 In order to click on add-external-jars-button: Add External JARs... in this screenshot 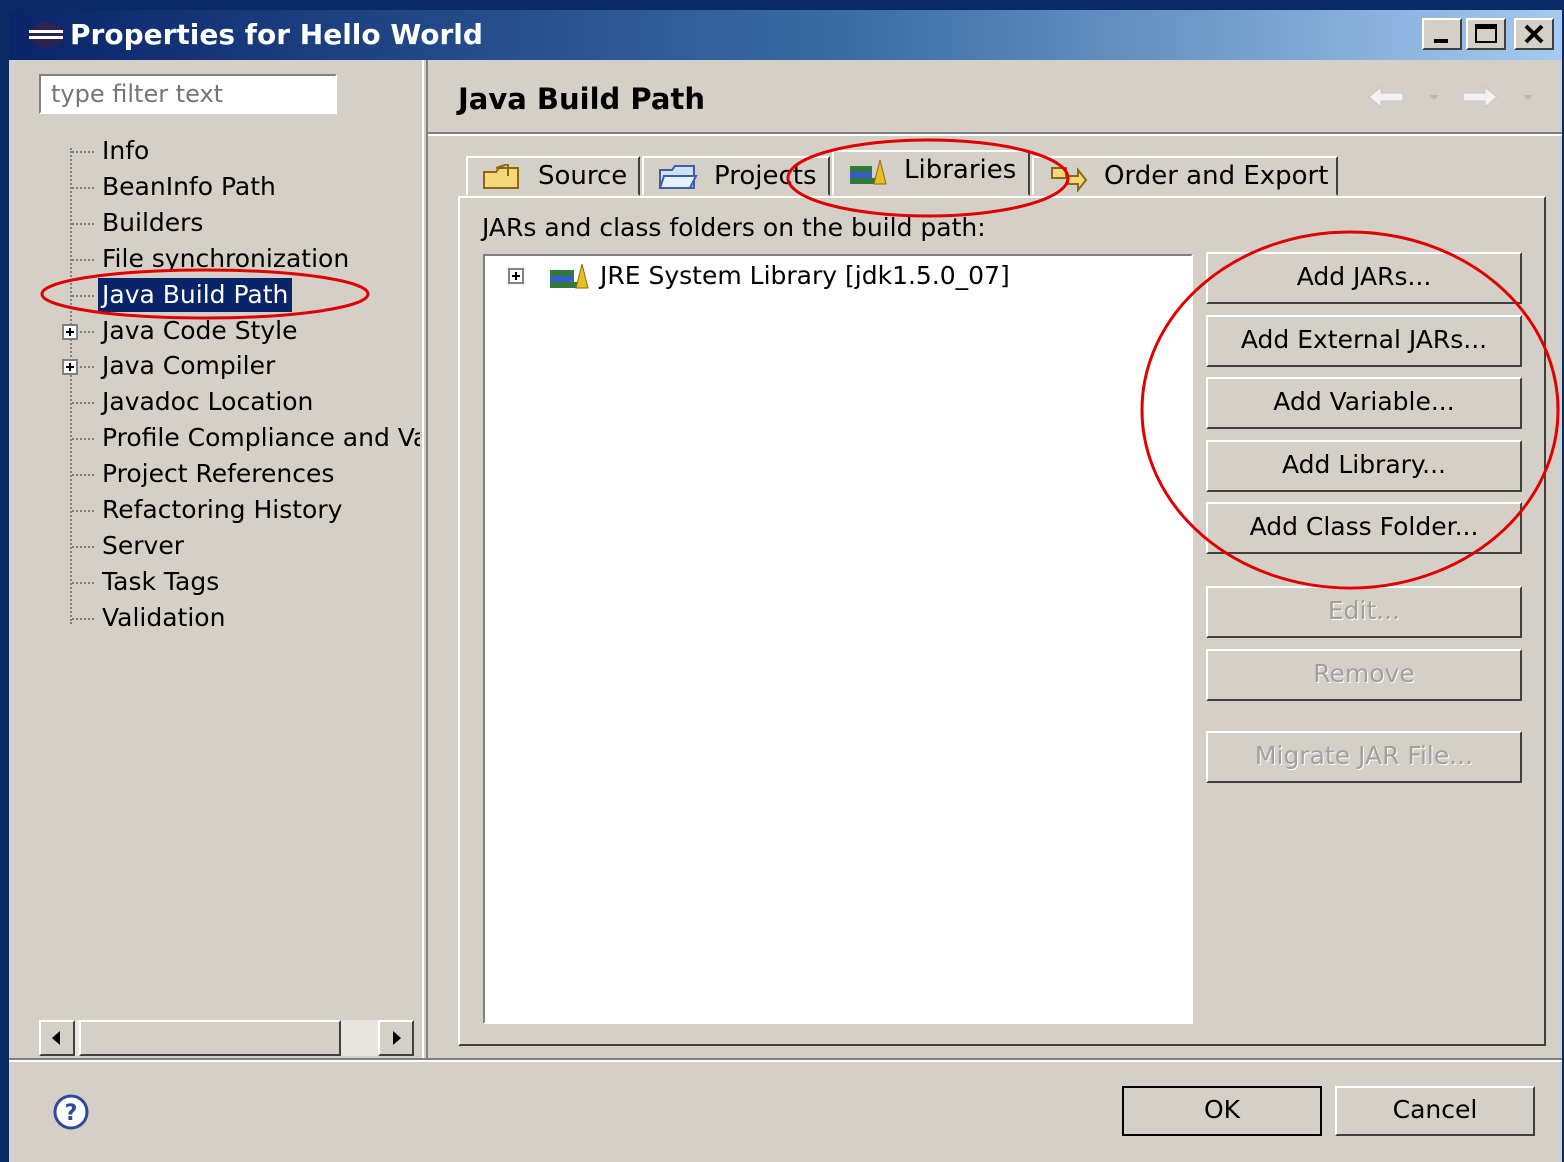, I will do `click(1364, 341)`.